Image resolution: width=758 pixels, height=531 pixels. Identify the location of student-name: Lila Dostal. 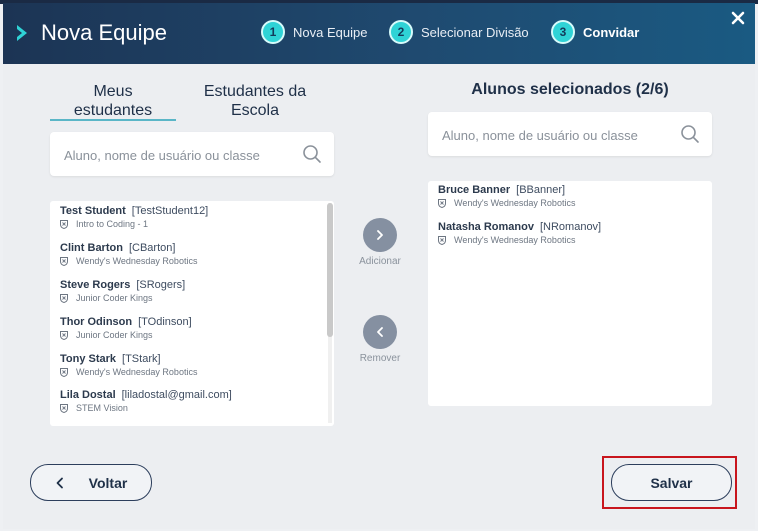
(88, 395).